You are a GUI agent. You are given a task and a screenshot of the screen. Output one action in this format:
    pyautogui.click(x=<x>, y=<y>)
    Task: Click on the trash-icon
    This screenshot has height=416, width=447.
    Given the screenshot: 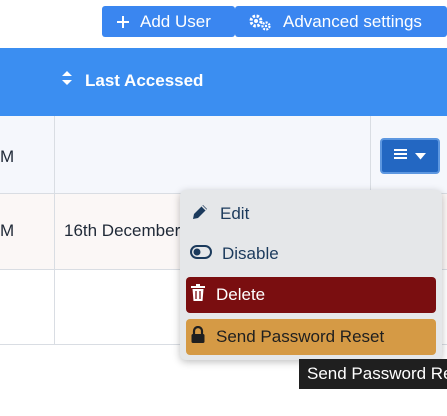 What is the action you would take?
    pyautogui.click(x=198, y=295)
    